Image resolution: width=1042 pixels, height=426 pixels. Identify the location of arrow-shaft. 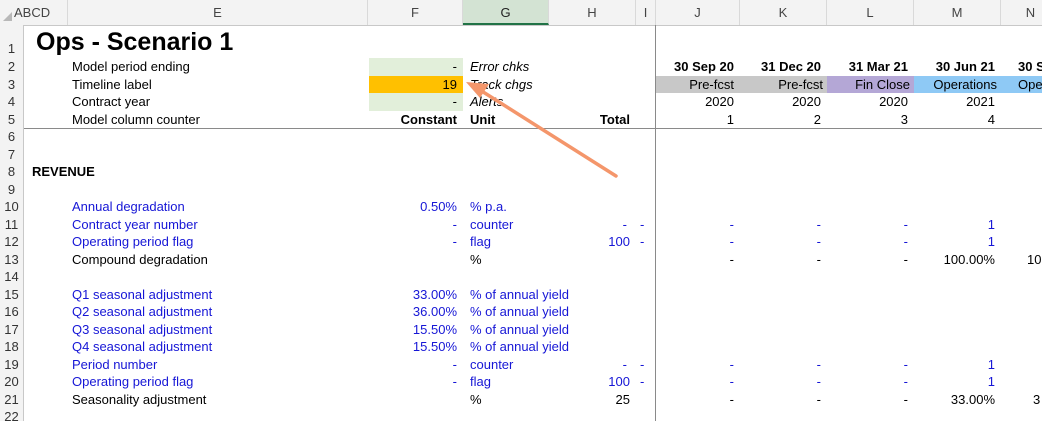
(548, 133).